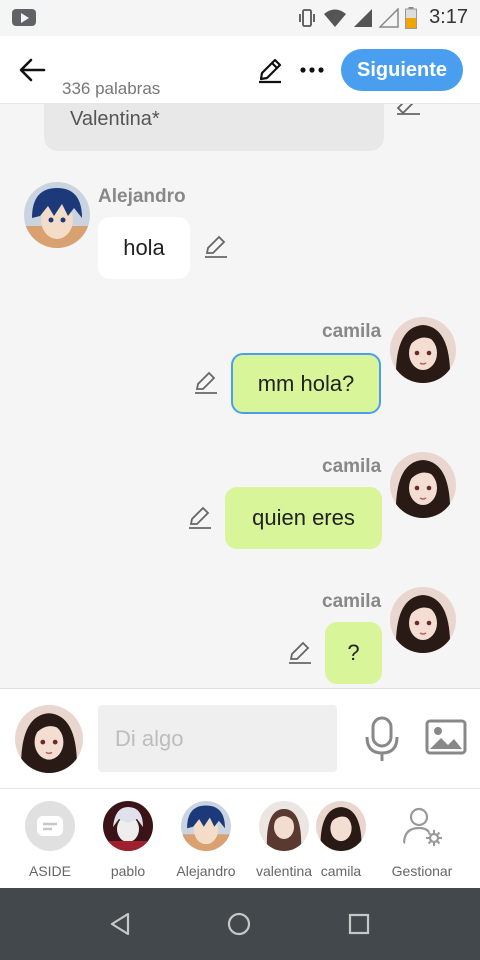 This screenshot has height=960, width=480. I want to click on battery-icon, so click(411, 17).